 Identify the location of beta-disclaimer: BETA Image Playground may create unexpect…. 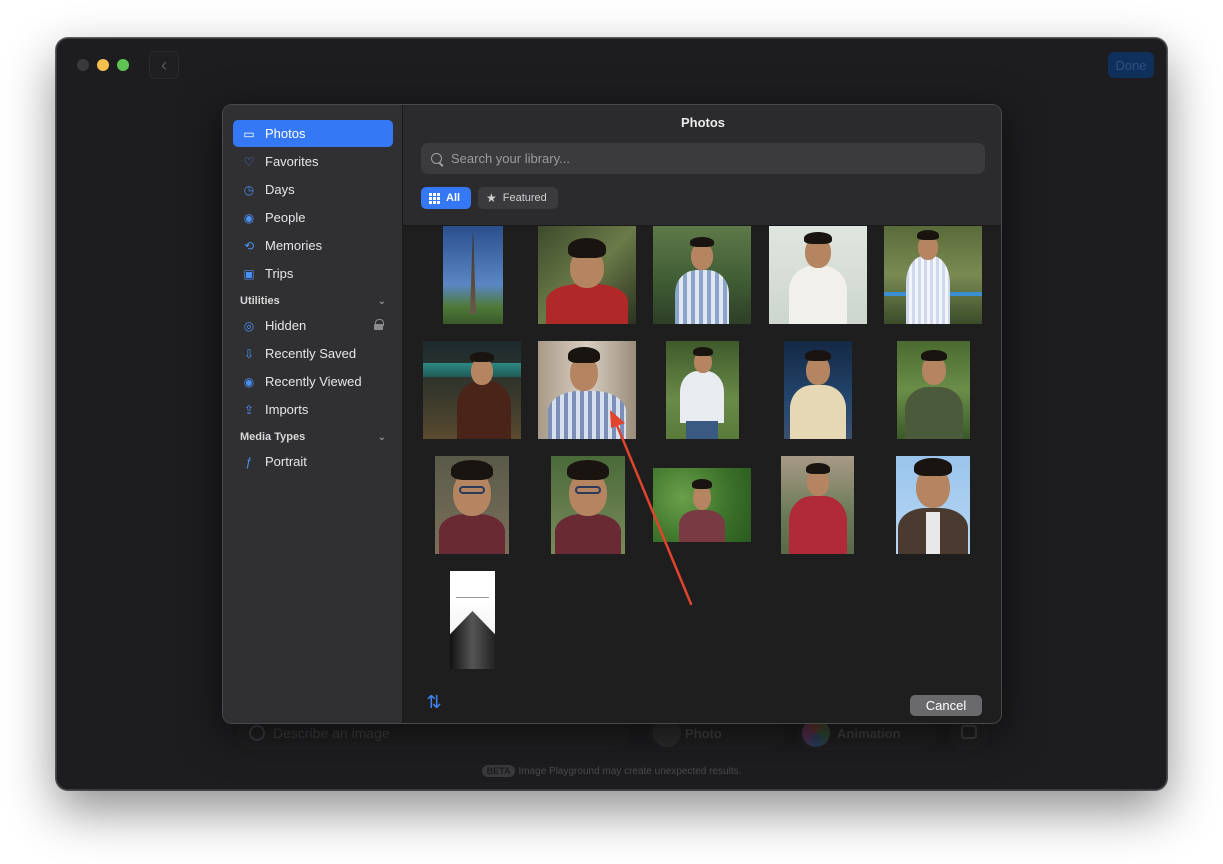
(611, 771).